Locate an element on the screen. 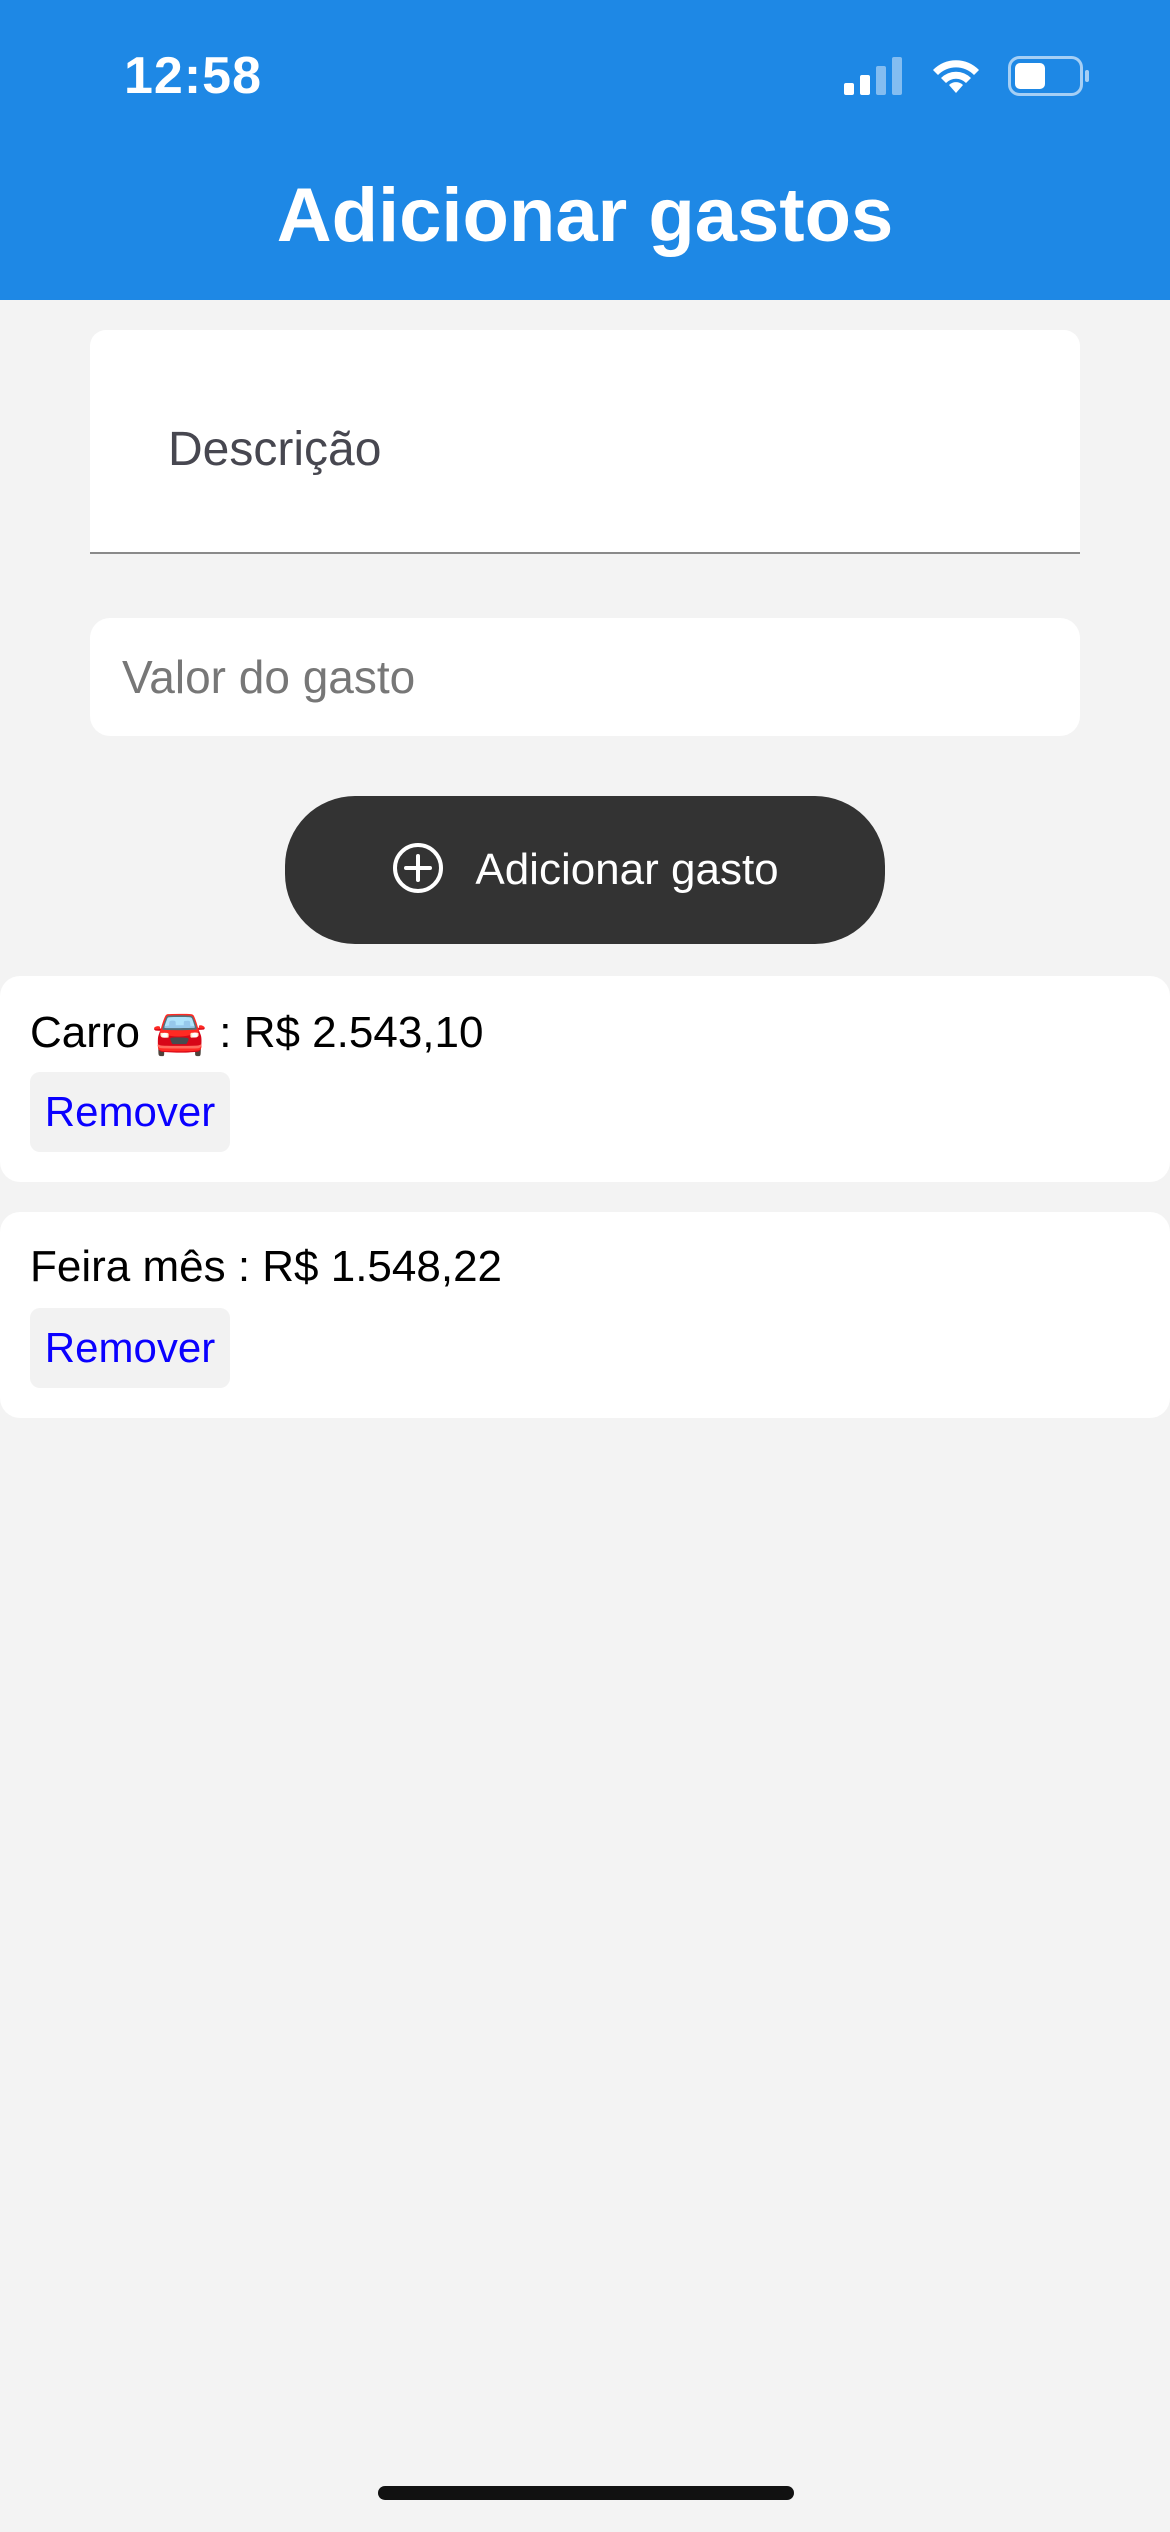  page-title: Adicionar gastos is located at coordinates (585, 215).